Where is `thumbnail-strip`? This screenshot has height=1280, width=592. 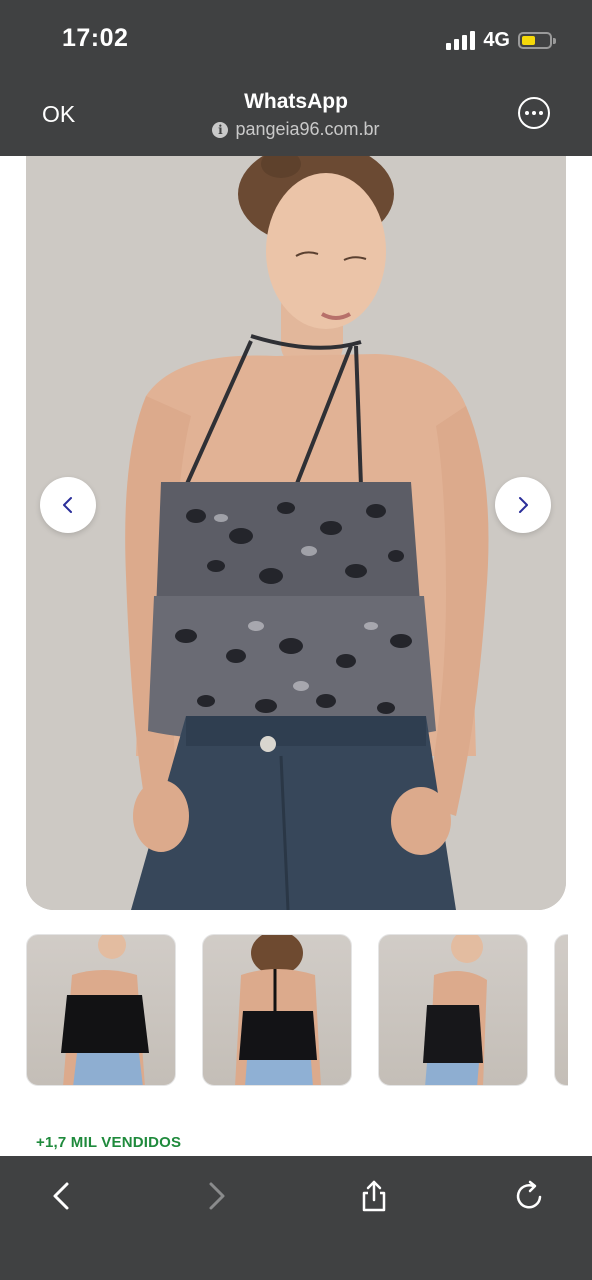 thumbnail-strip is located at coordinates (296, 1010).